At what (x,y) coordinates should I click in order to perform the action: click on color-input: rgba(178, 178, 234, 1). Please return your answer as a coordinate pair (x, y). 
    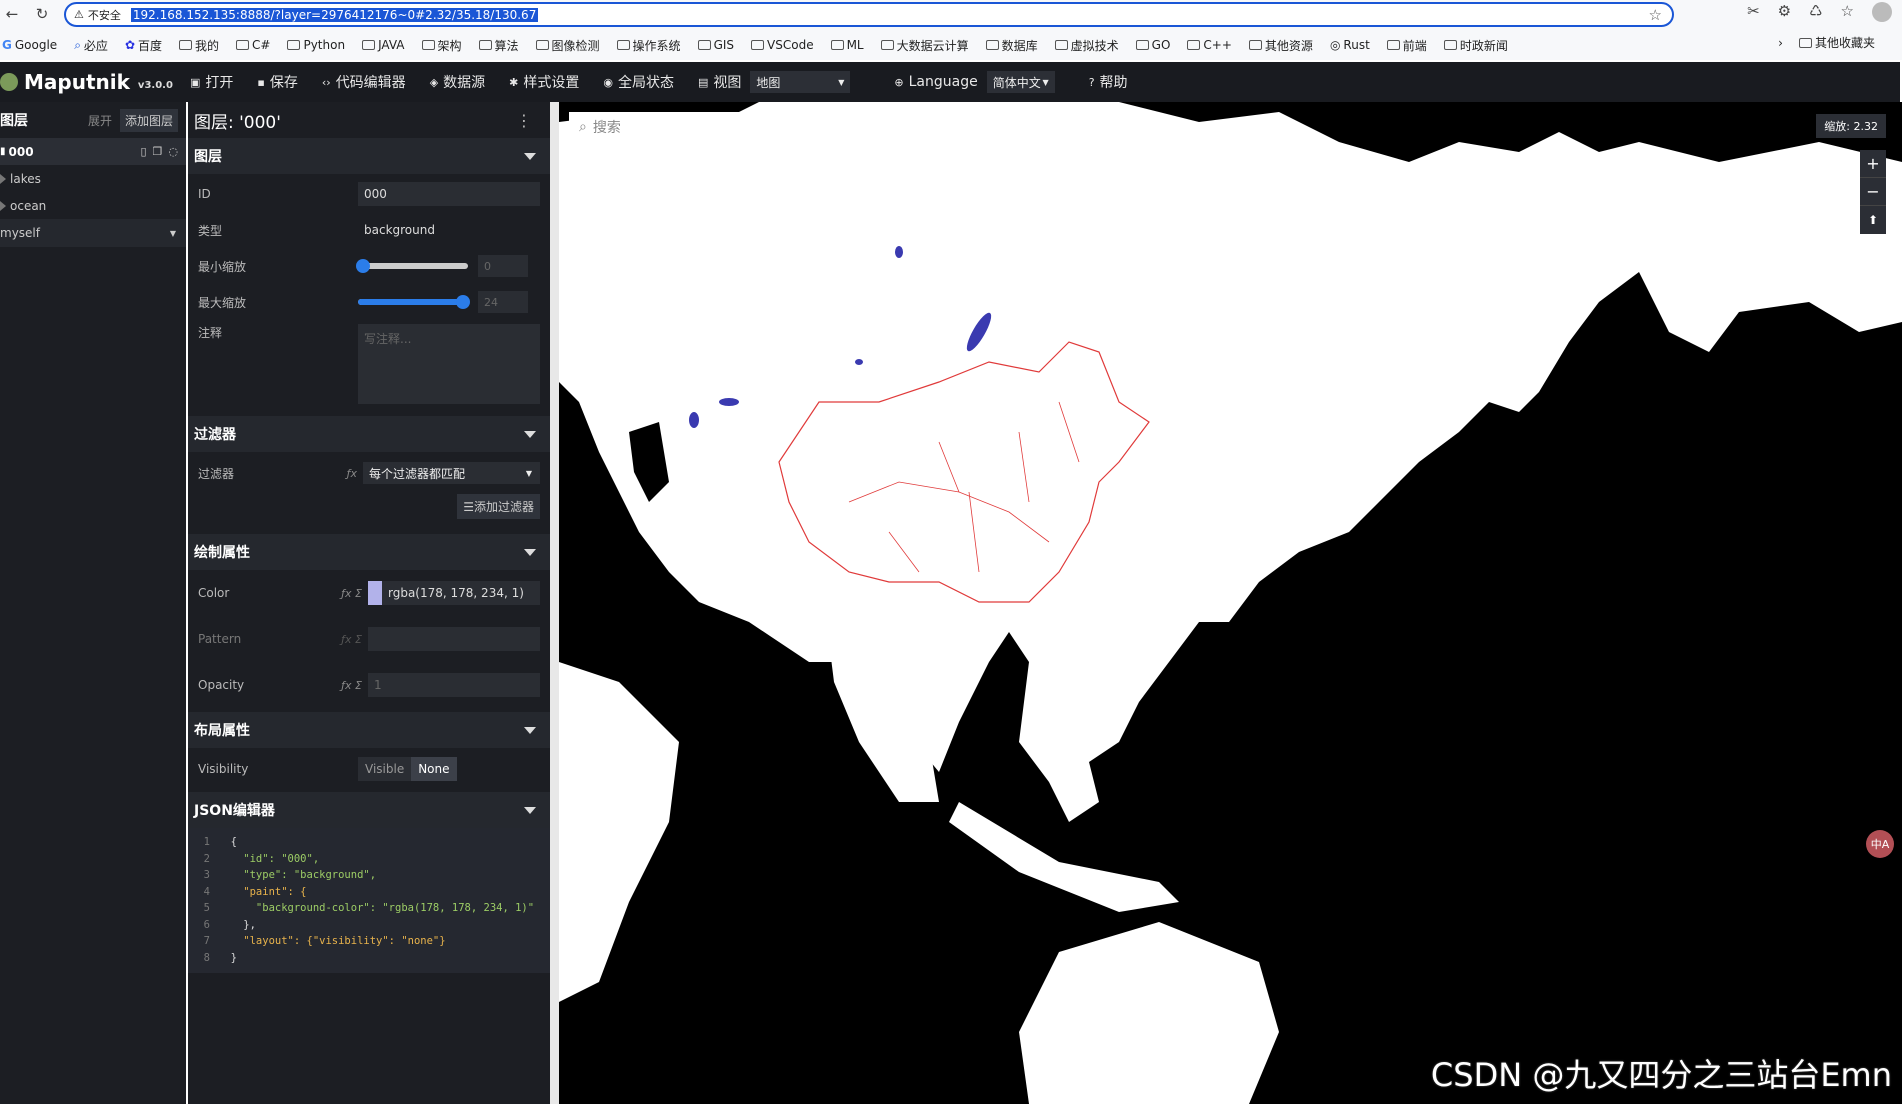
    Looking at the image, I should click on (454, 593).